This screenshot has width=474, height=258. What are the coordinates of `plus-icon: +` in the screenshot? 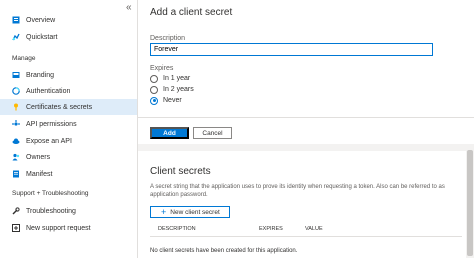 It's located at (164, 211).